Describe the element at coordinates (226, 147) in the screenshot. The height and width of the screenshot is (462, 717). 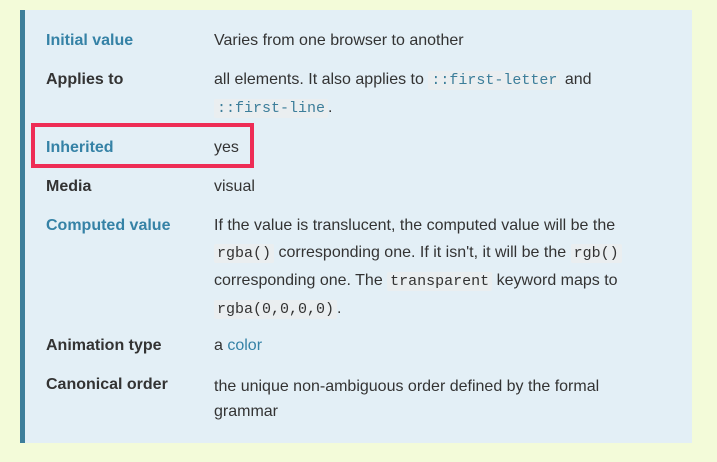
I see `inherited-value: yes` at that location.